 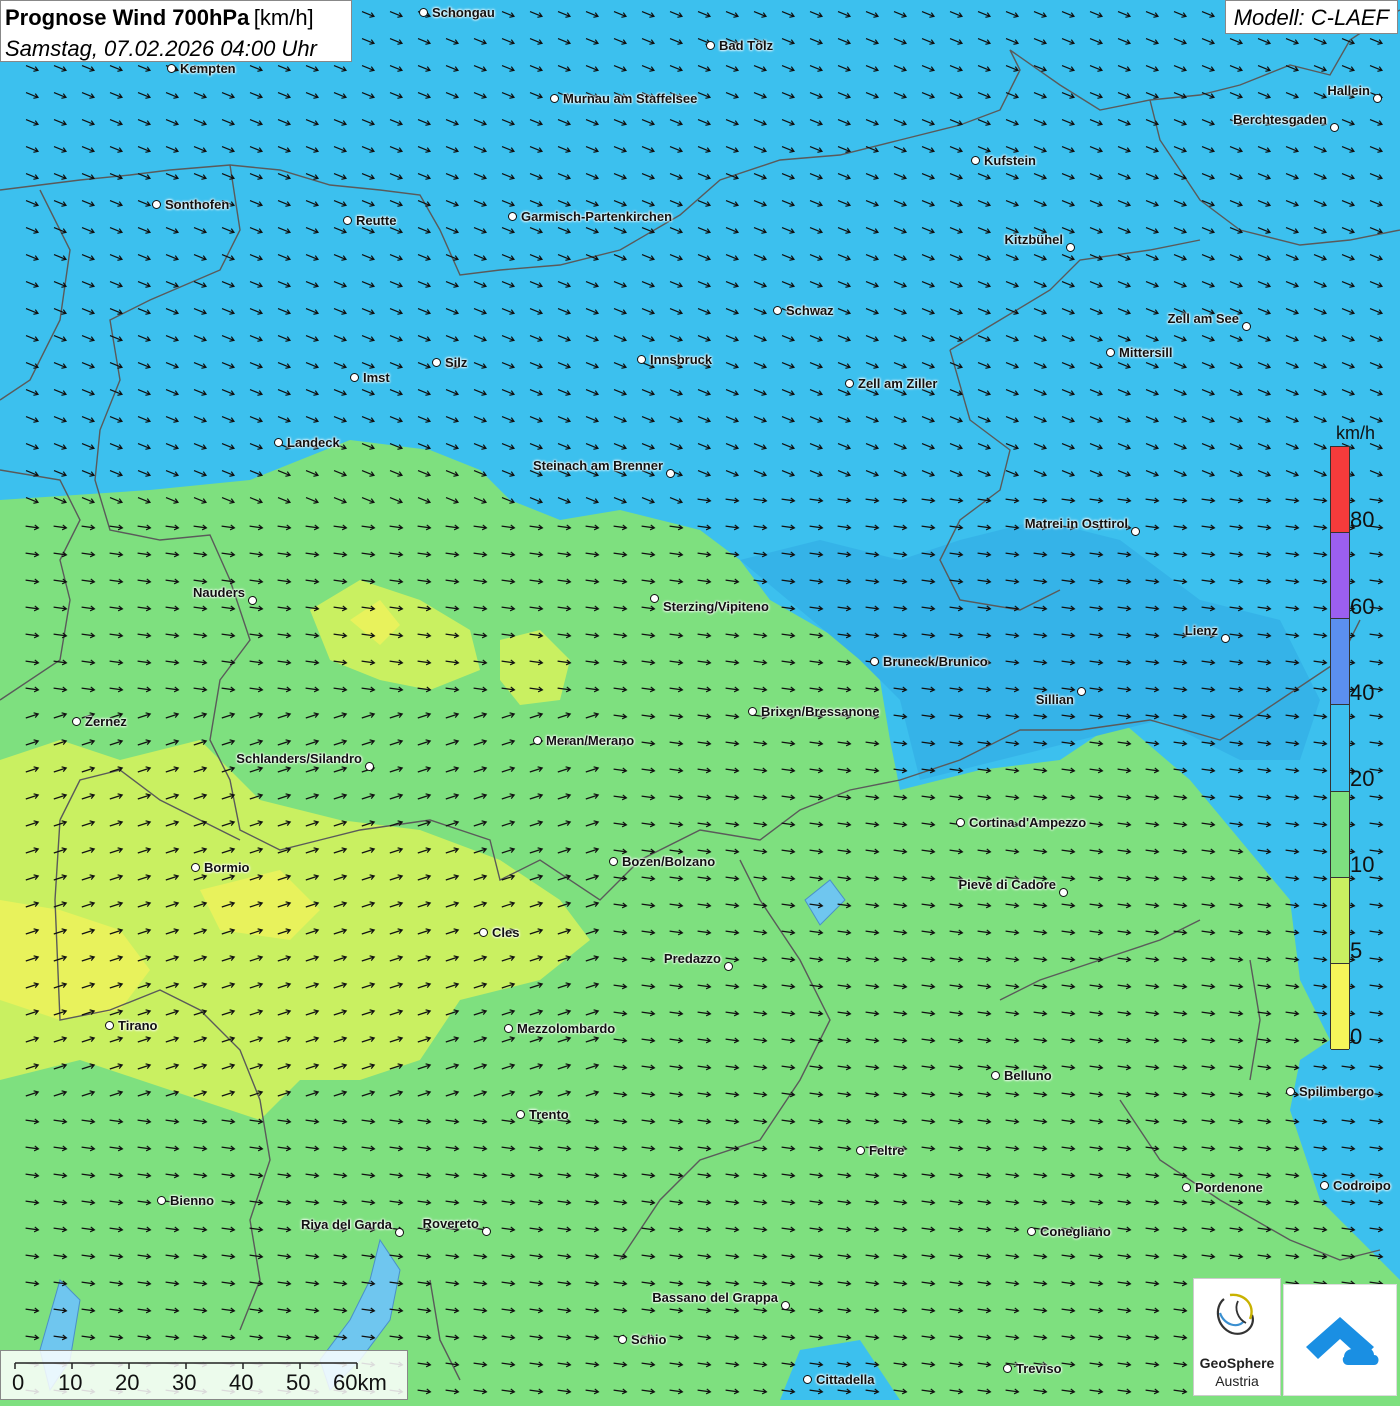 What do you see at coordinates (1362, 864) in the screenshot?
I see `legend-tick-label: 10` at bounding box center [1362, 864].